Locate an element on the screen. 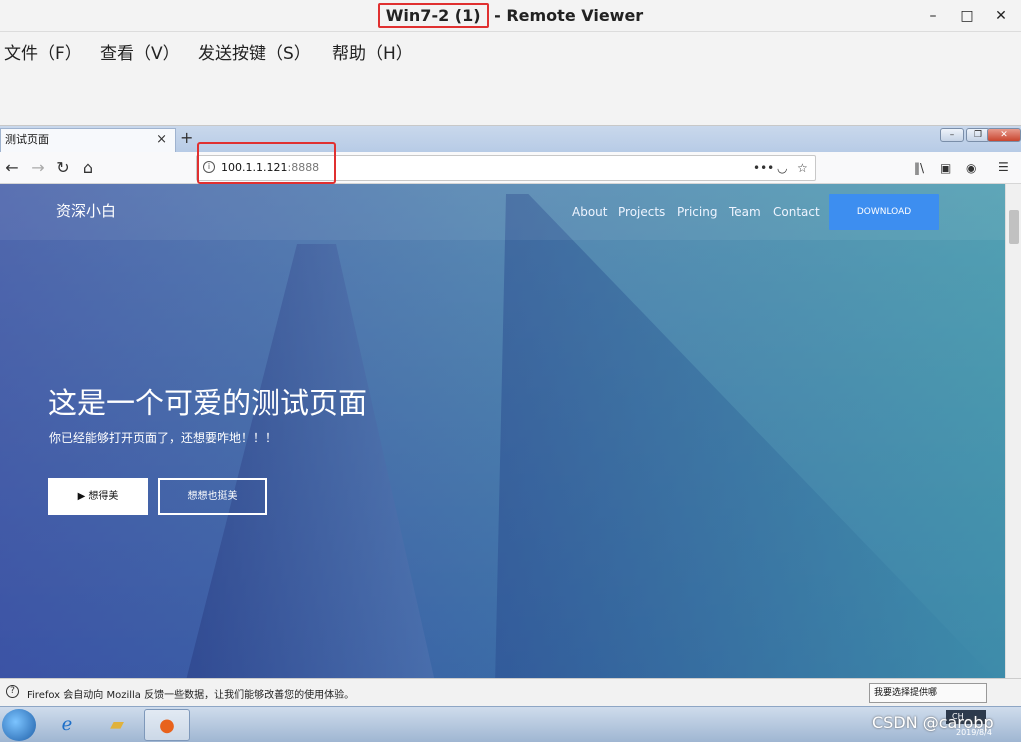  new-tab-button: + is located at coordinates (186, 137).